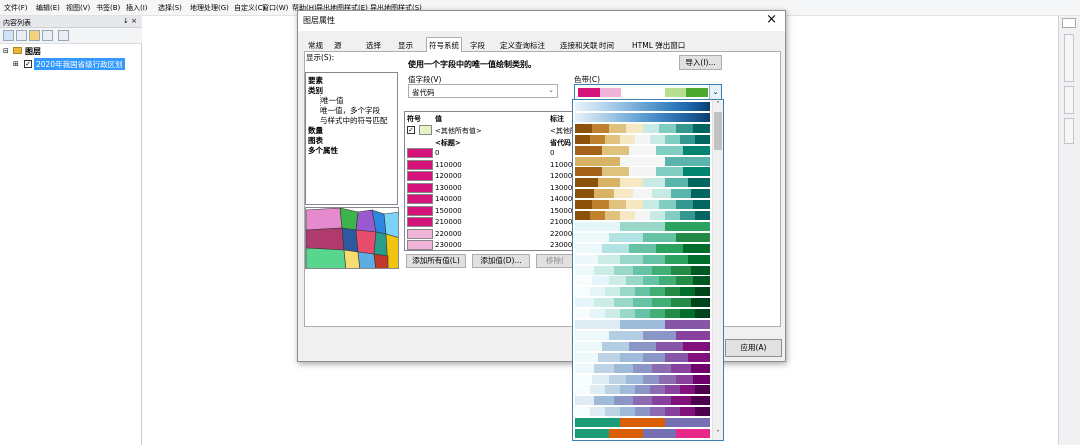 Image resolution: width=1080 pixels, height=445 pixels. Describe the element at coordinates (448, 199) in the screenshot. I see `row-value: 140000` at that location.